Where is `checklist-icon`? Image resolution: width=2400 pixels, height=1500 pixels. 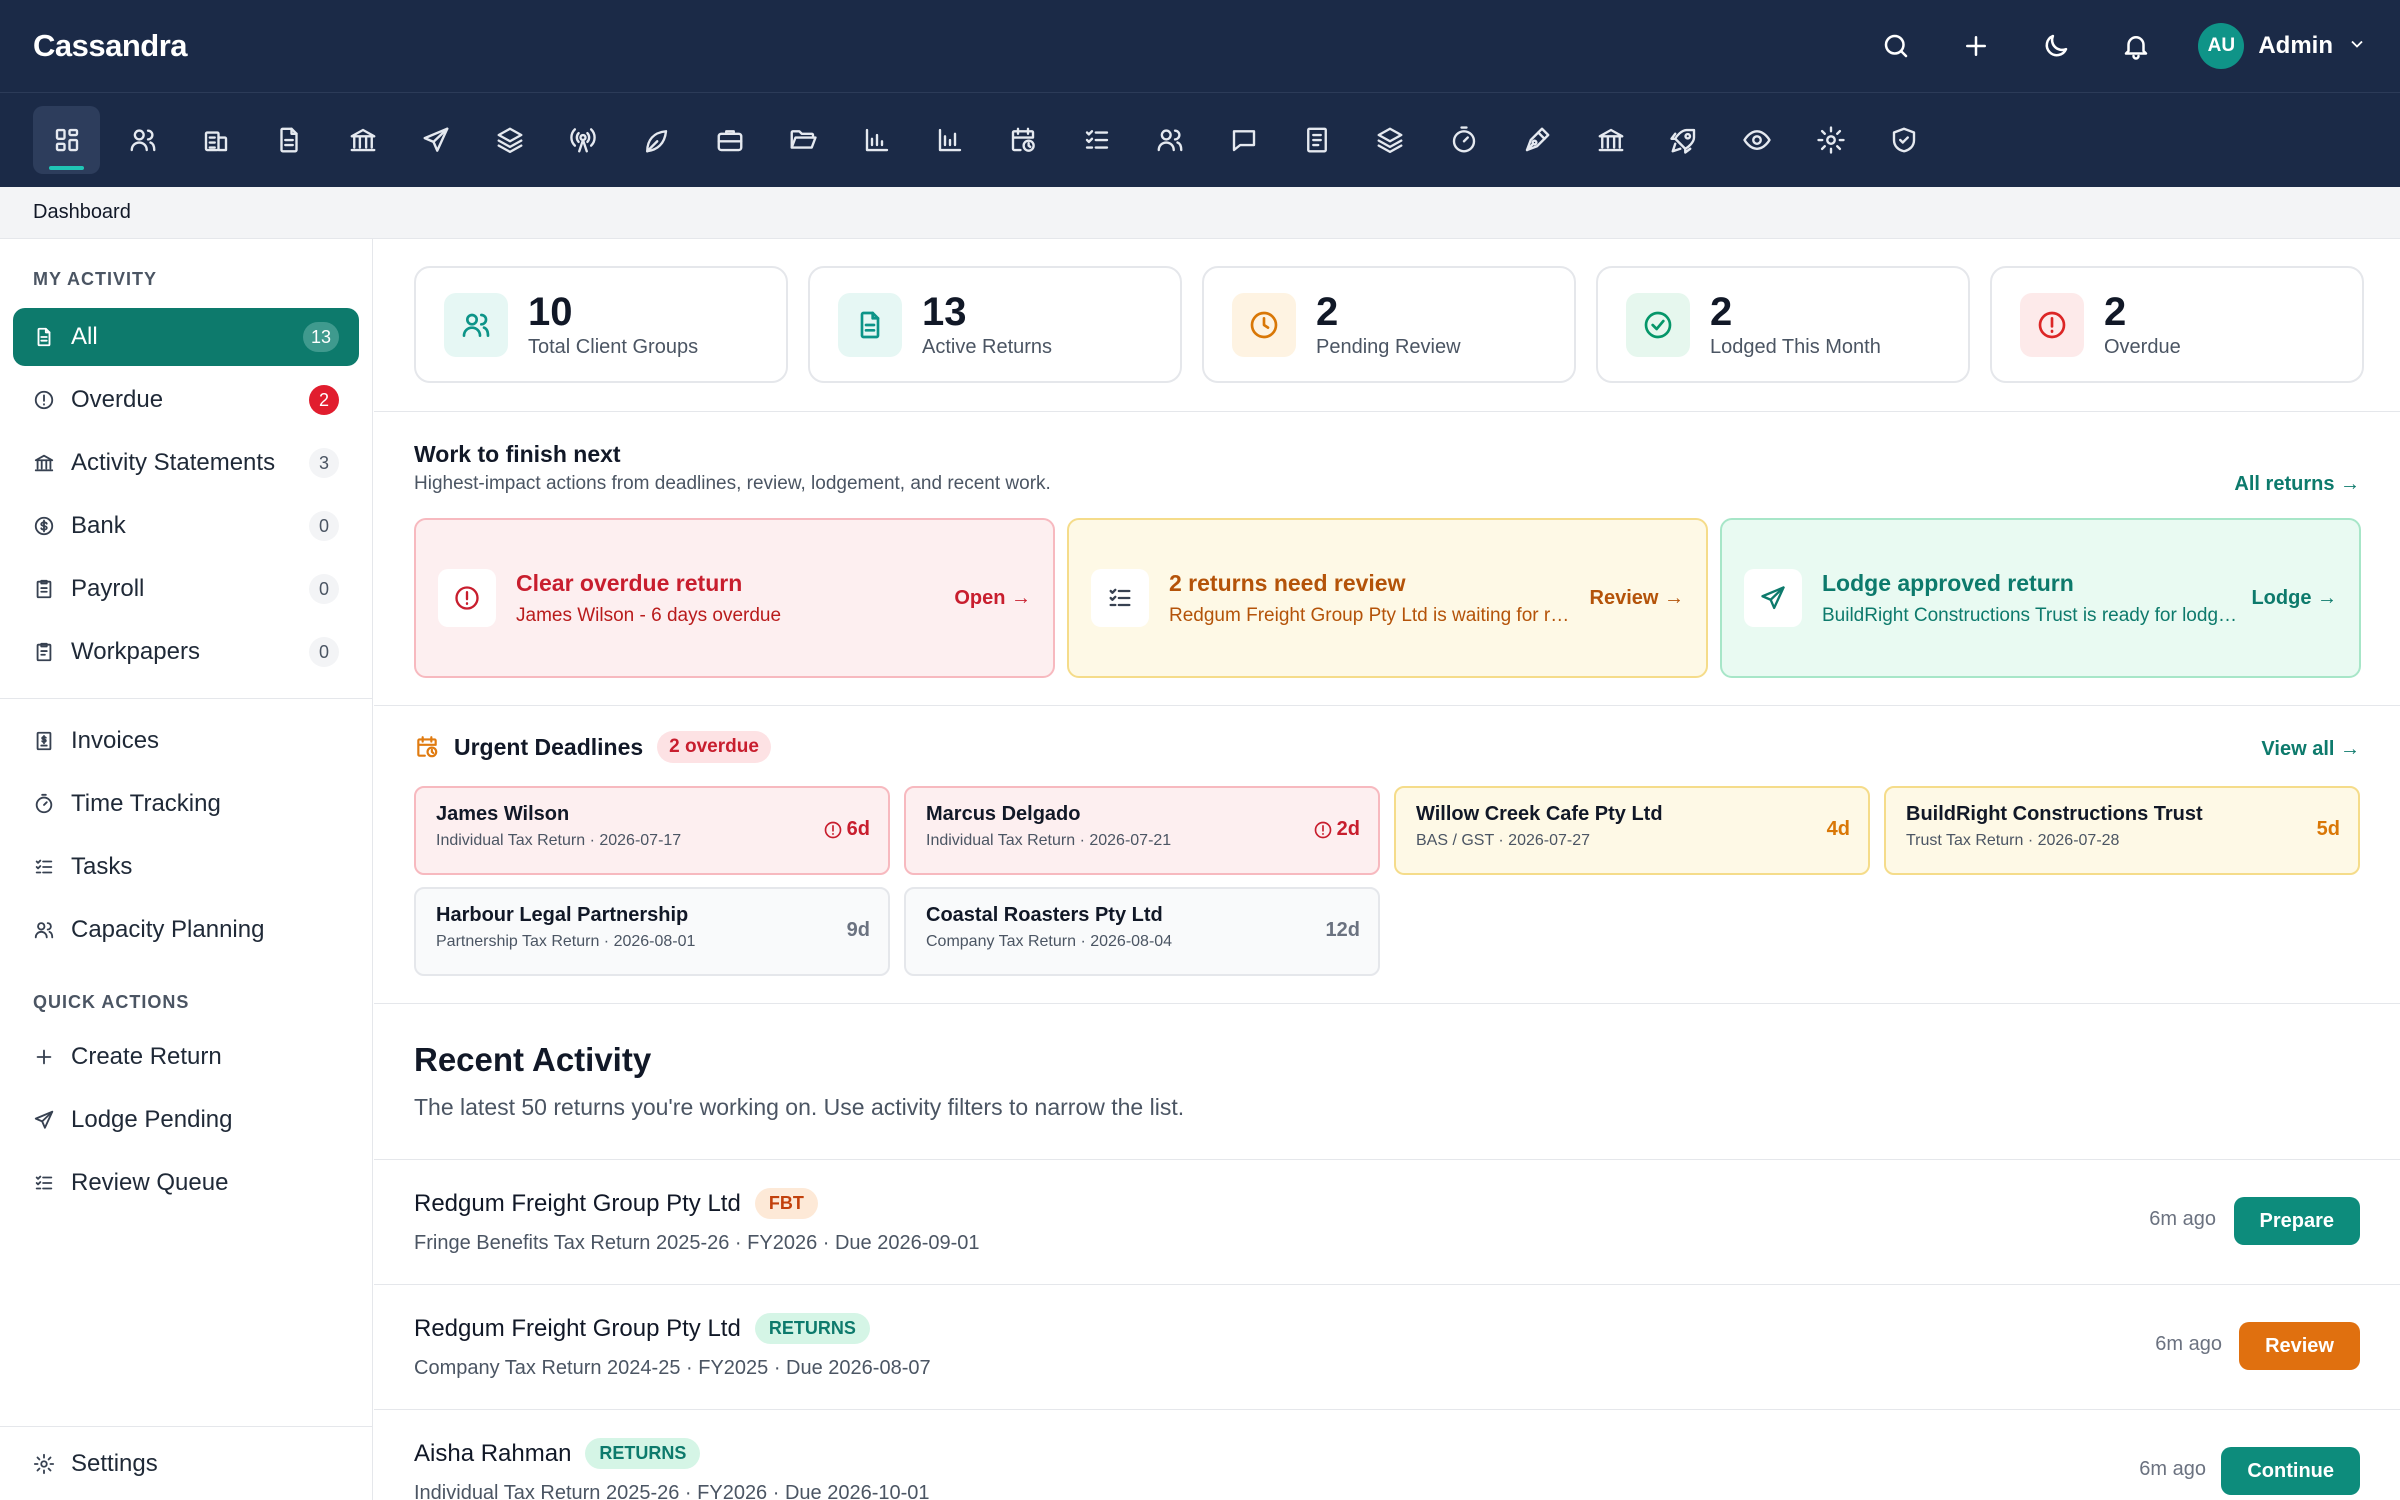 checklist-icon is located at coordinates (1120, 598).